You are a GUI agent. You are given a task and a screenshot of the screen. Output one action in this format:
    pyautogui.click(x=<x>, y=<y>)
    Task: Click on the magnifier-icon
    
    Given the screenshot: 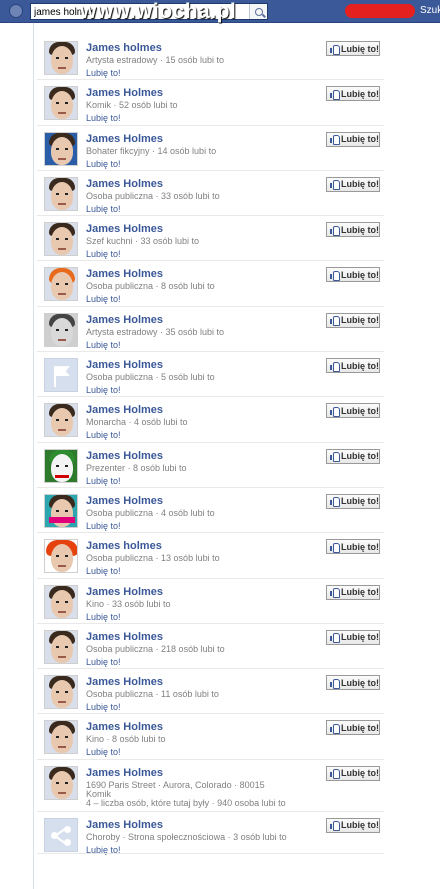 What is the action you would take?
    pyautogui.click(x=258, y=11)
    